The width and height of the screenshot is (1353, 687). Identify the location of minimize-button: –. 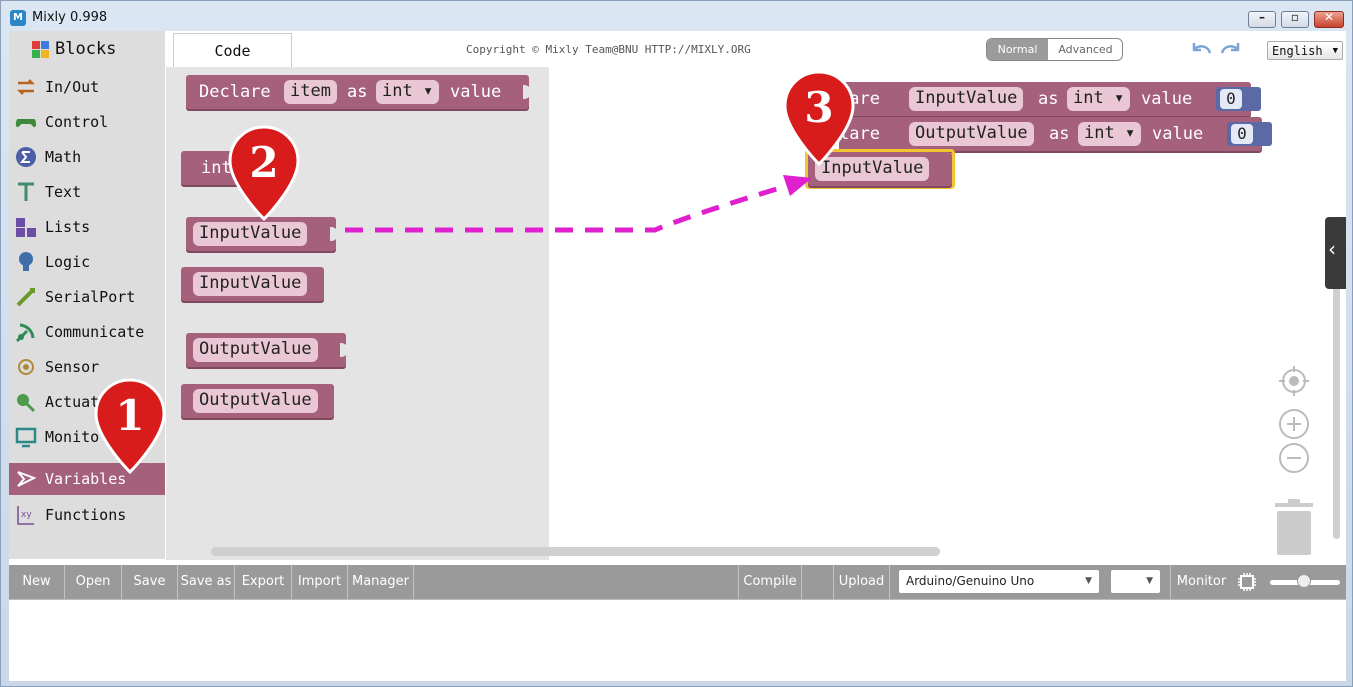
(1262, 19).